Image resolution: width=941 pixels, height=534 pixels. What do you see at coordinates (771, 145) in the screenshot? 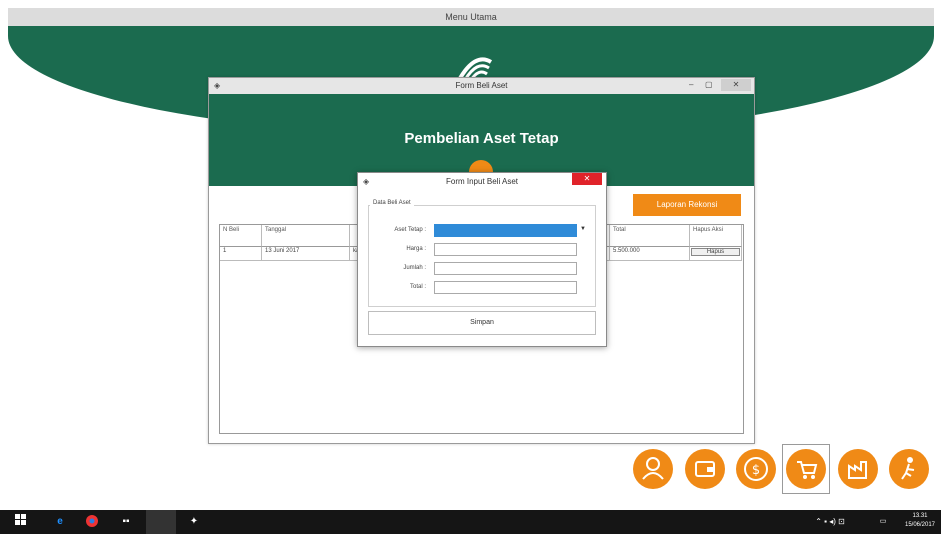
I see `banner-text-right-bottom: Lestari` at bounding box center [771, 145].